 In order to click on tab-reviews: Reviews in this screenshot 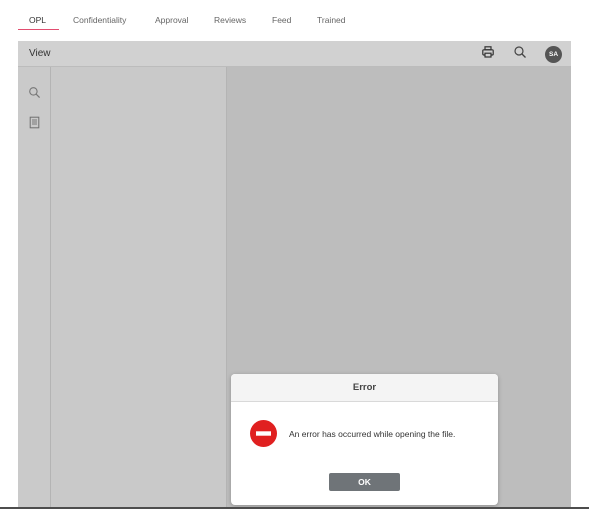, I will do `click(230, 20)`.